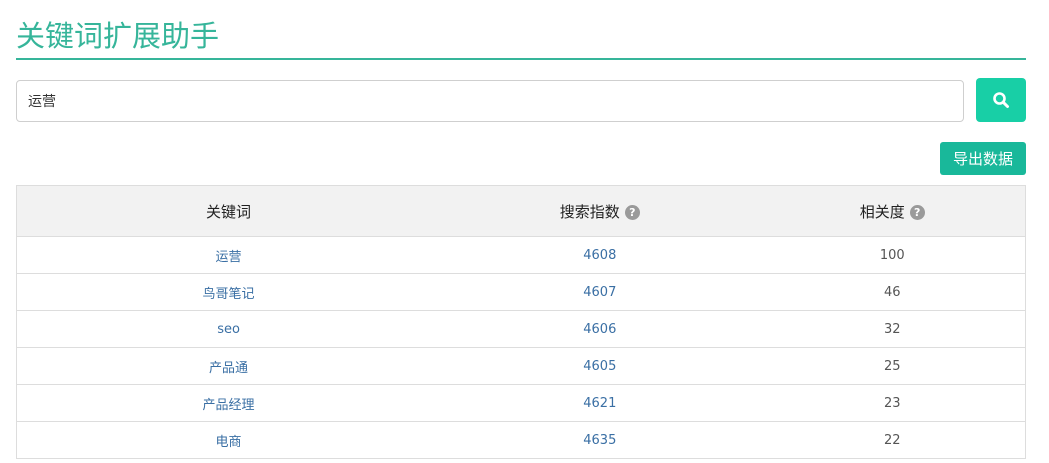 This screenshot has width=1049, height=463. What do you see at coordinates (892, 292) in the screenshot?
I see `relevance-value: 46` at bounding box center [892, 292].